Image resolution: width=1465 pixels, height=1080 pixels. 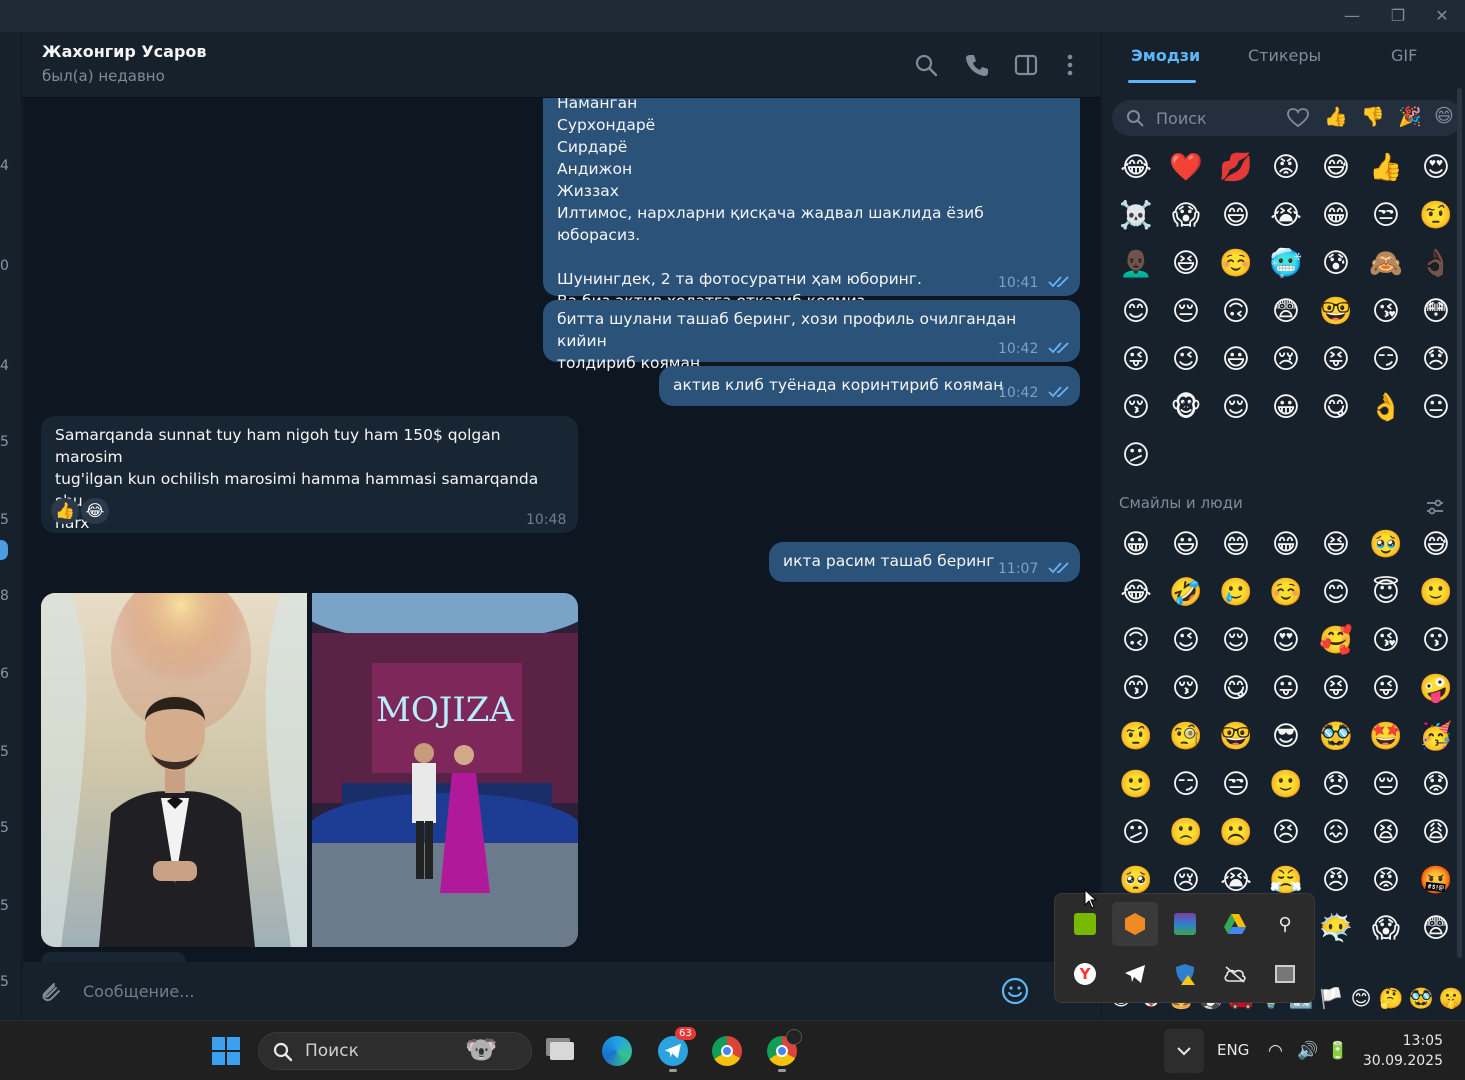 What do you see at coordinates (1442, 16) in the screenshot?
I see `close-icon: ✕` at bounding box center [1442, 16].